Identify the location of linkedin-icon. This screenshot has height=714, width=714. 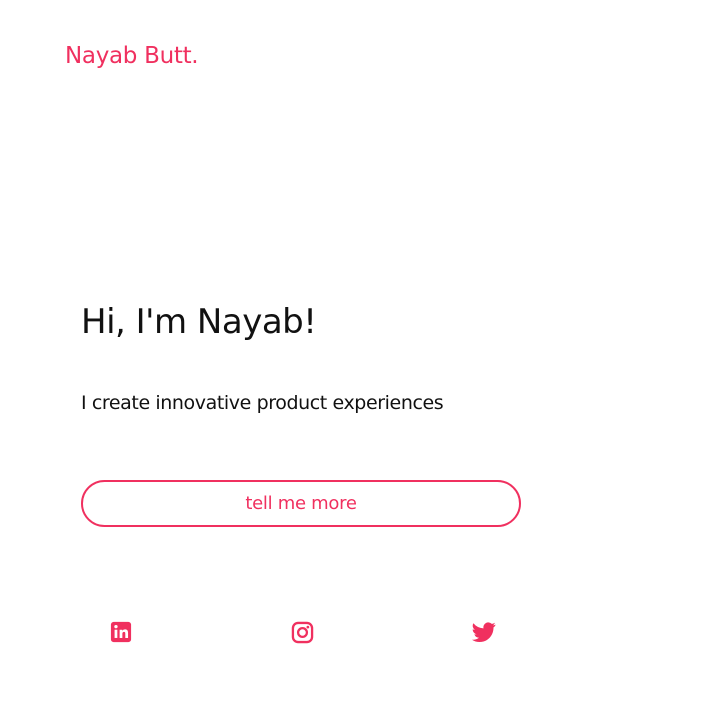
(121, 632).